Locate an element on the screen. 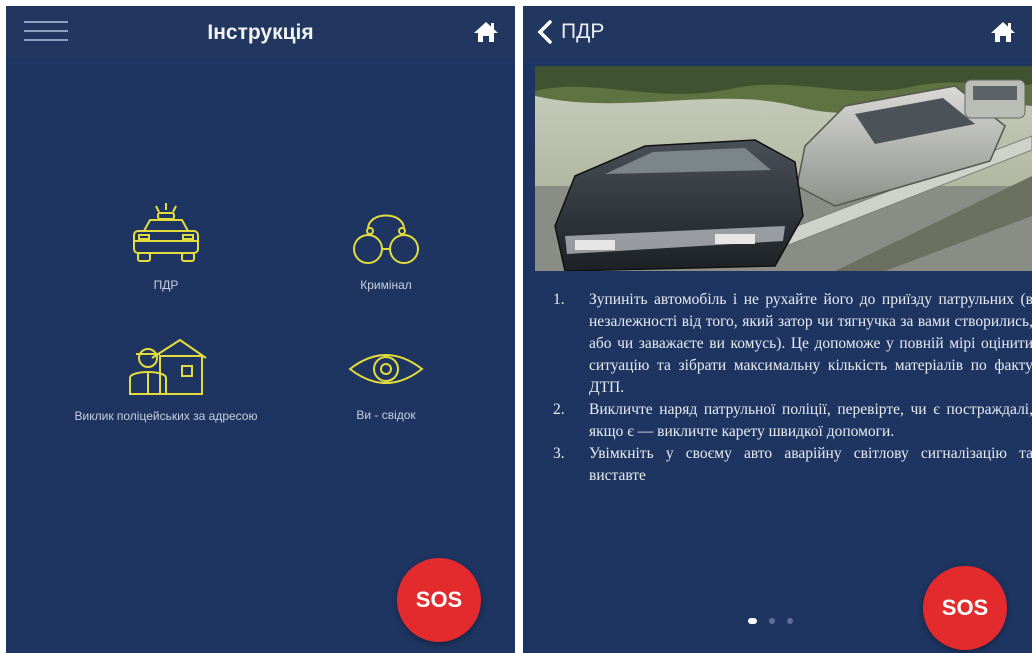 The height and width of the screenshot is (653, 1032). page-title: Інструкція is located at coordinates (260, 32).